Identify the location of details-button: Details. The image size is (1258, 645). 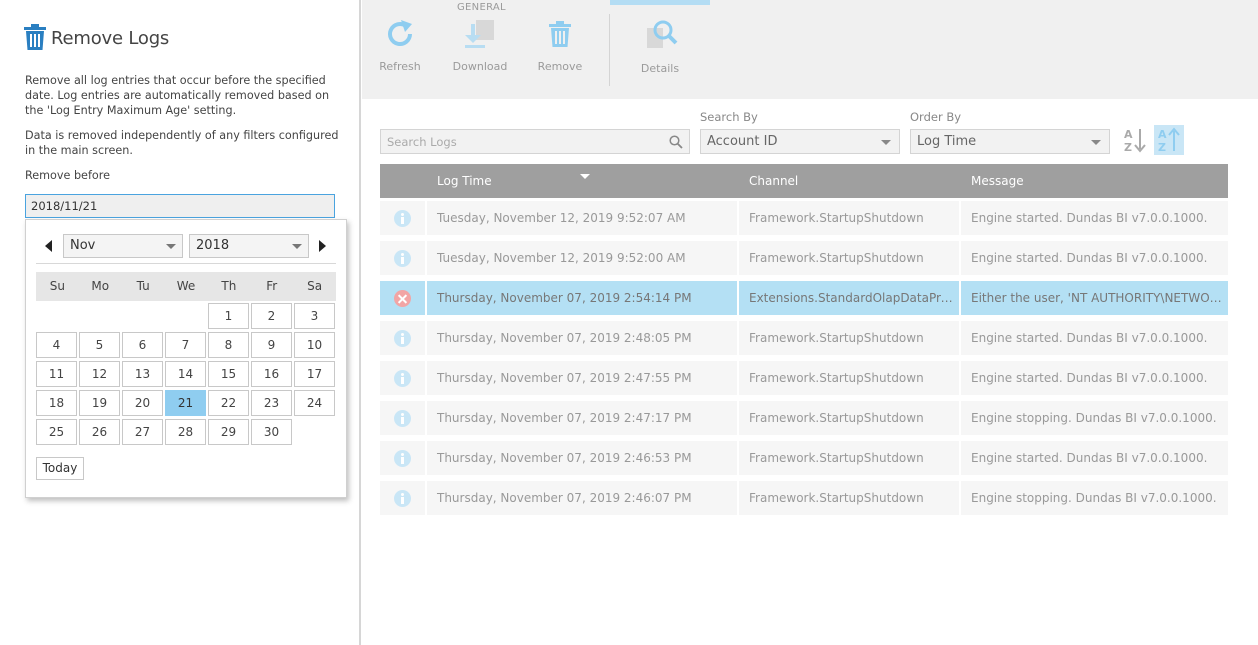
(660, 46).